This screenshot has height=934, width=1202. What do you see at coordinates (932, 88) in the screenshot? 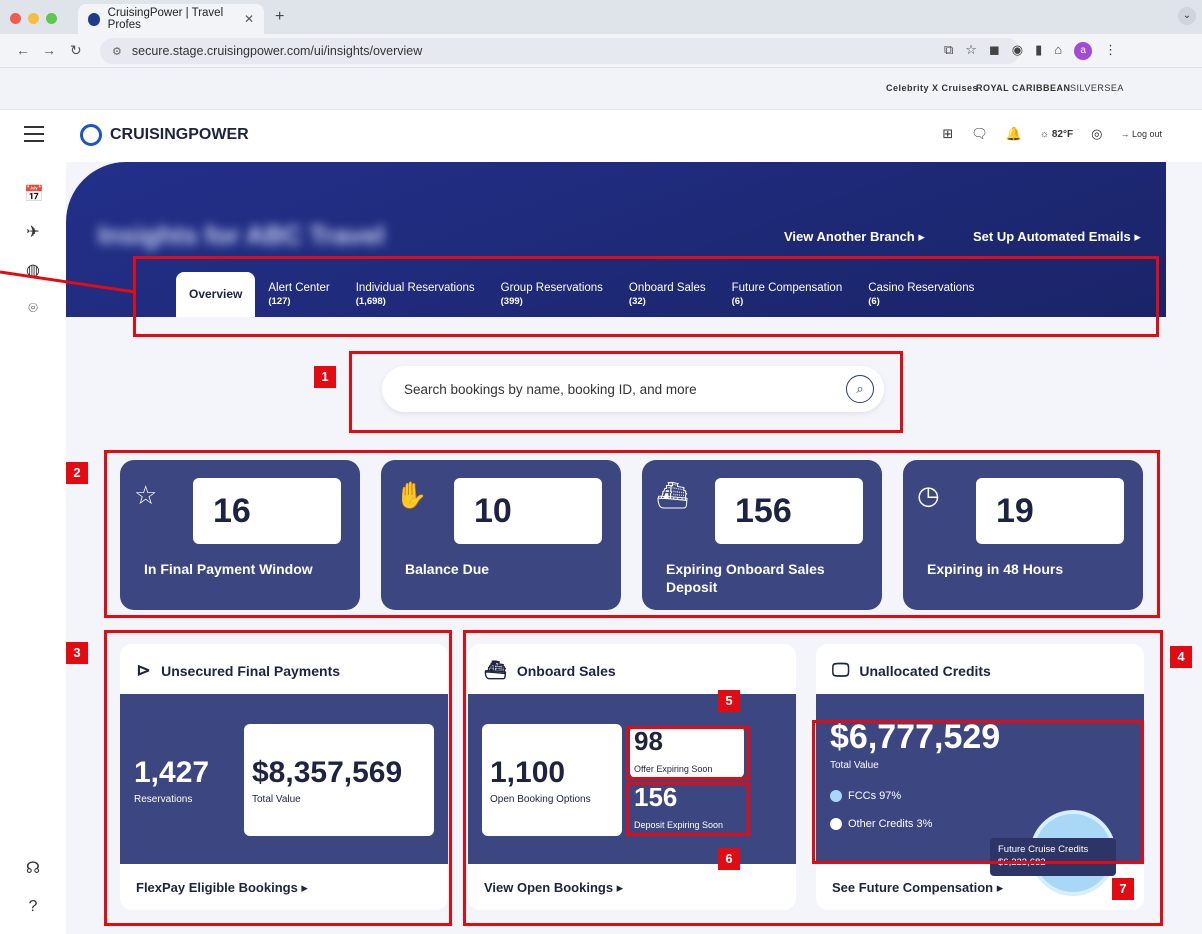
I see `celebrity-logo: Celebrity X Cruises` at bounding box center [932, 88].